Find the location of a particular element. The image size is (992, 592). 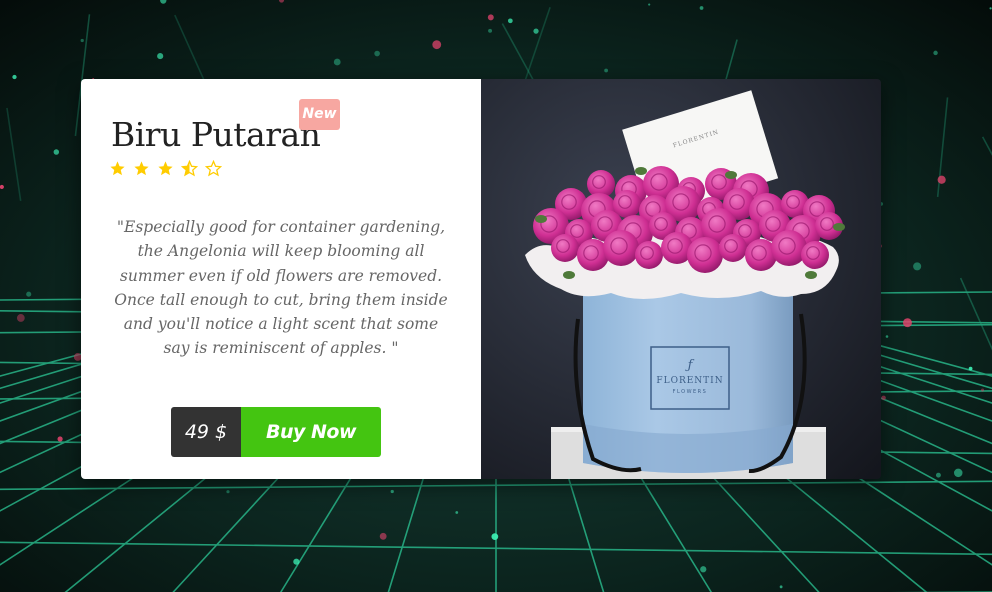

product-title: Biru Putaran is located at coordinates (216, 134).